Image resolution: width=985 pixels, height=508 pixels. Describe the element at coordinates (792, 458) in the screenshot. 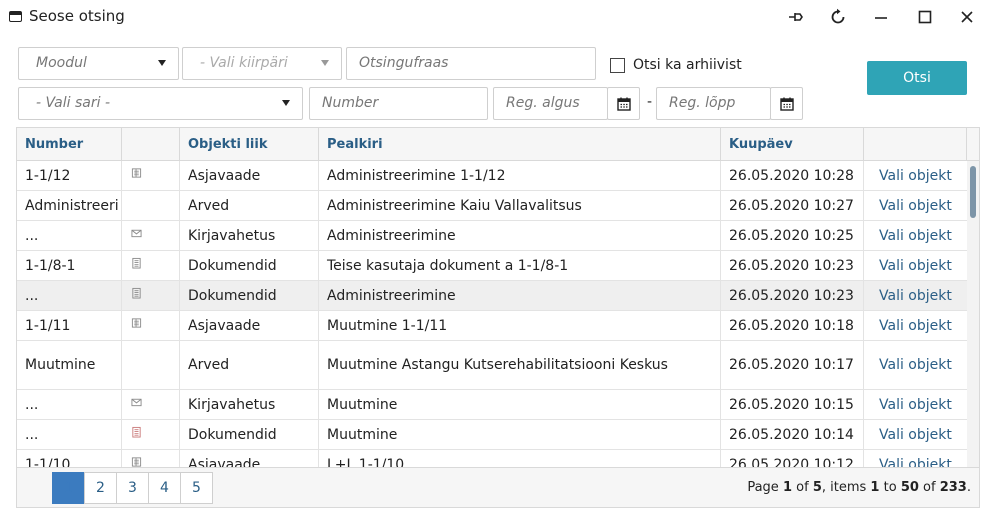

I see `cell-date: 26.05.2020 10:12` at that location.